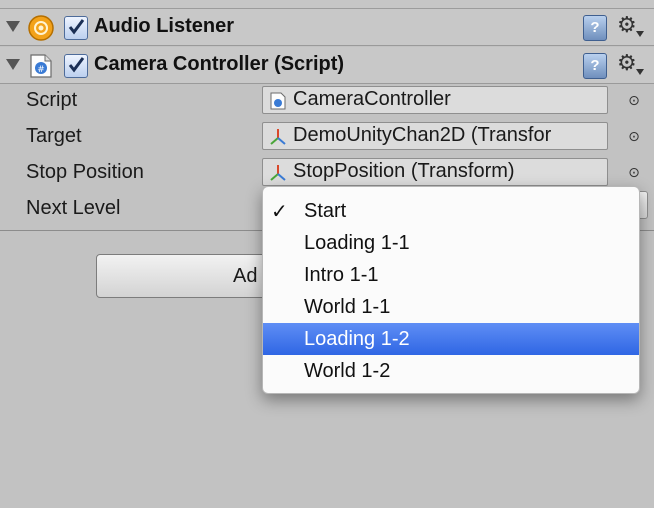  I want to click on camera-controller-title: Camera Controller (Script), so click(219, 64).